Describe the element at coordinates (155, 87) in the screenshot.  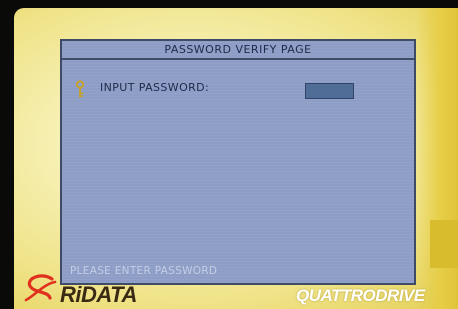
I see `password-label: INPUT PASSWORD:` at that location.